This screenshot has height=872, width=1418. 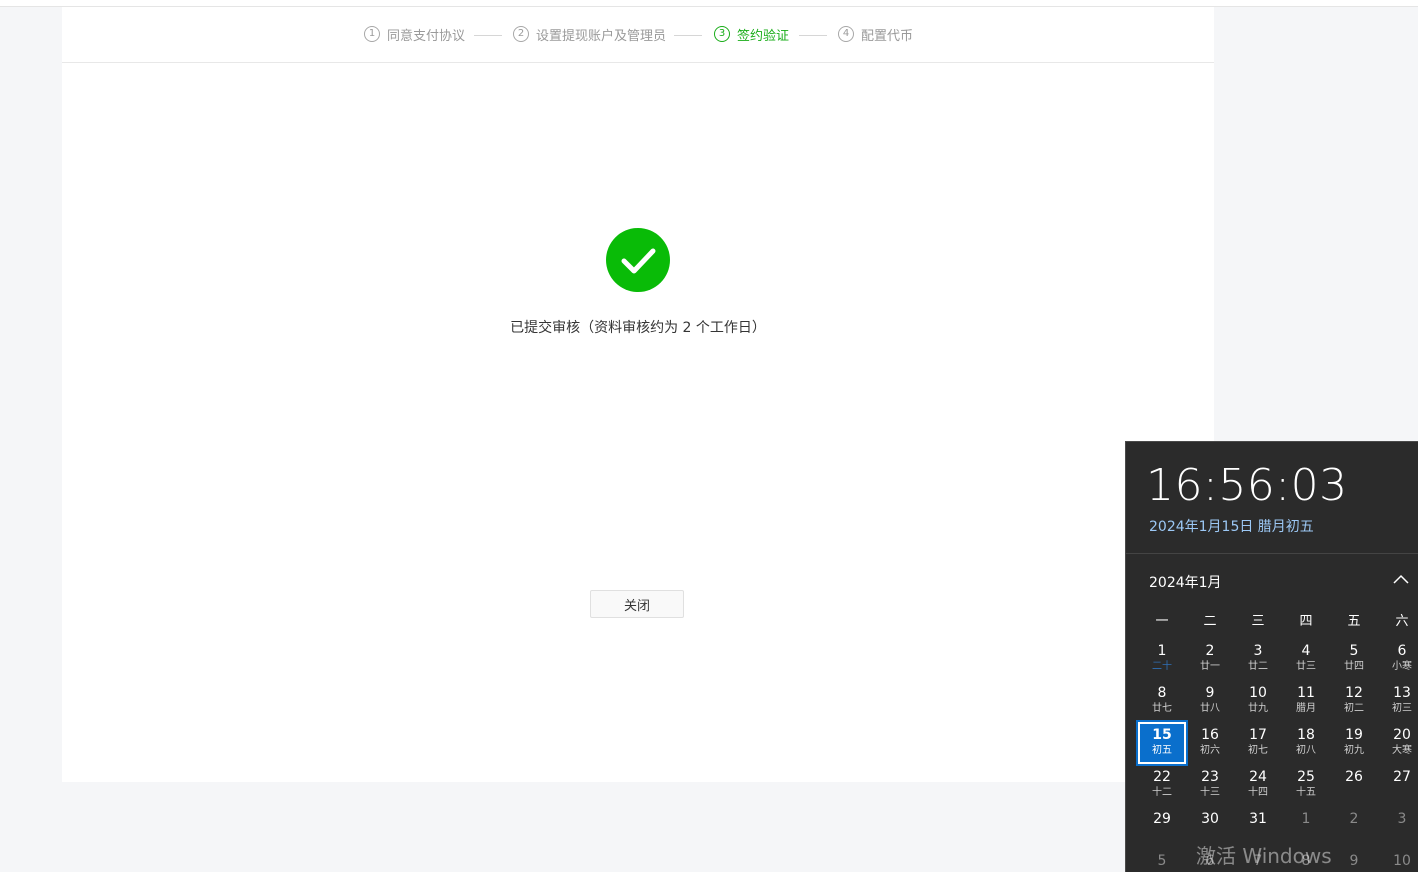 What do you see at coordinates (1306, 708) in the screenshot?
I see `lunar-date: 腊月` at bounding box center [1306, 708].